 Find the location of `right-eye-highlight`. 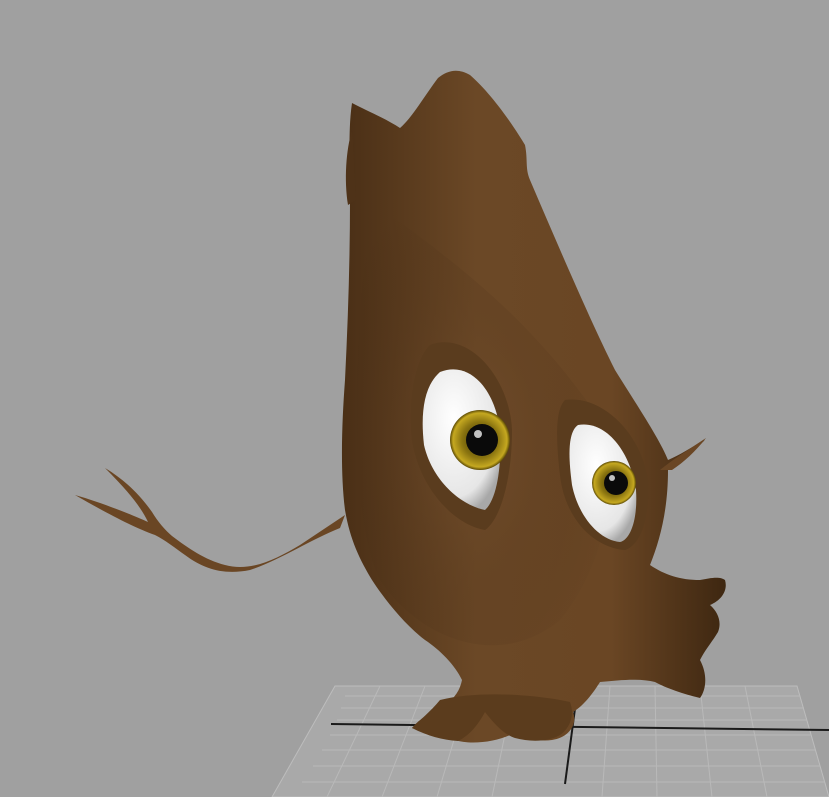

right-eye-highlight is located at coordinates (612, 478).